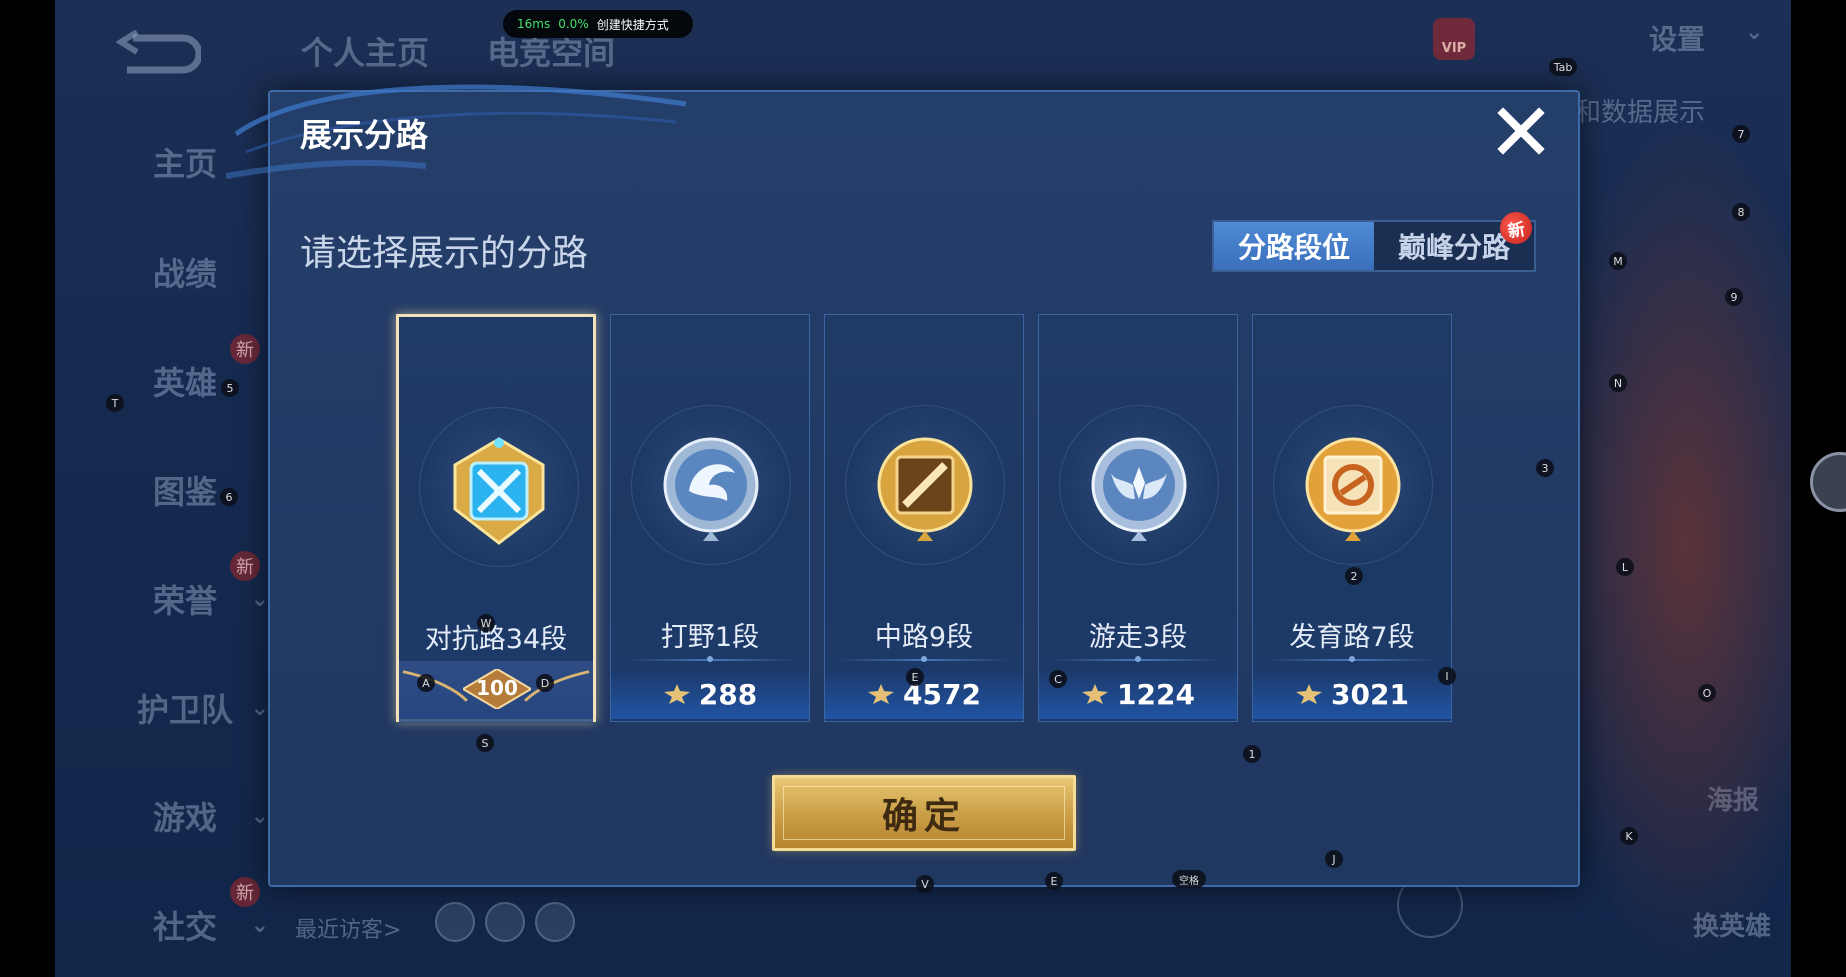 The image size is (1846, 977). Describe the element at coordinates (1252, 754) in the screenshot. I see `key-hint: 1` at that location.